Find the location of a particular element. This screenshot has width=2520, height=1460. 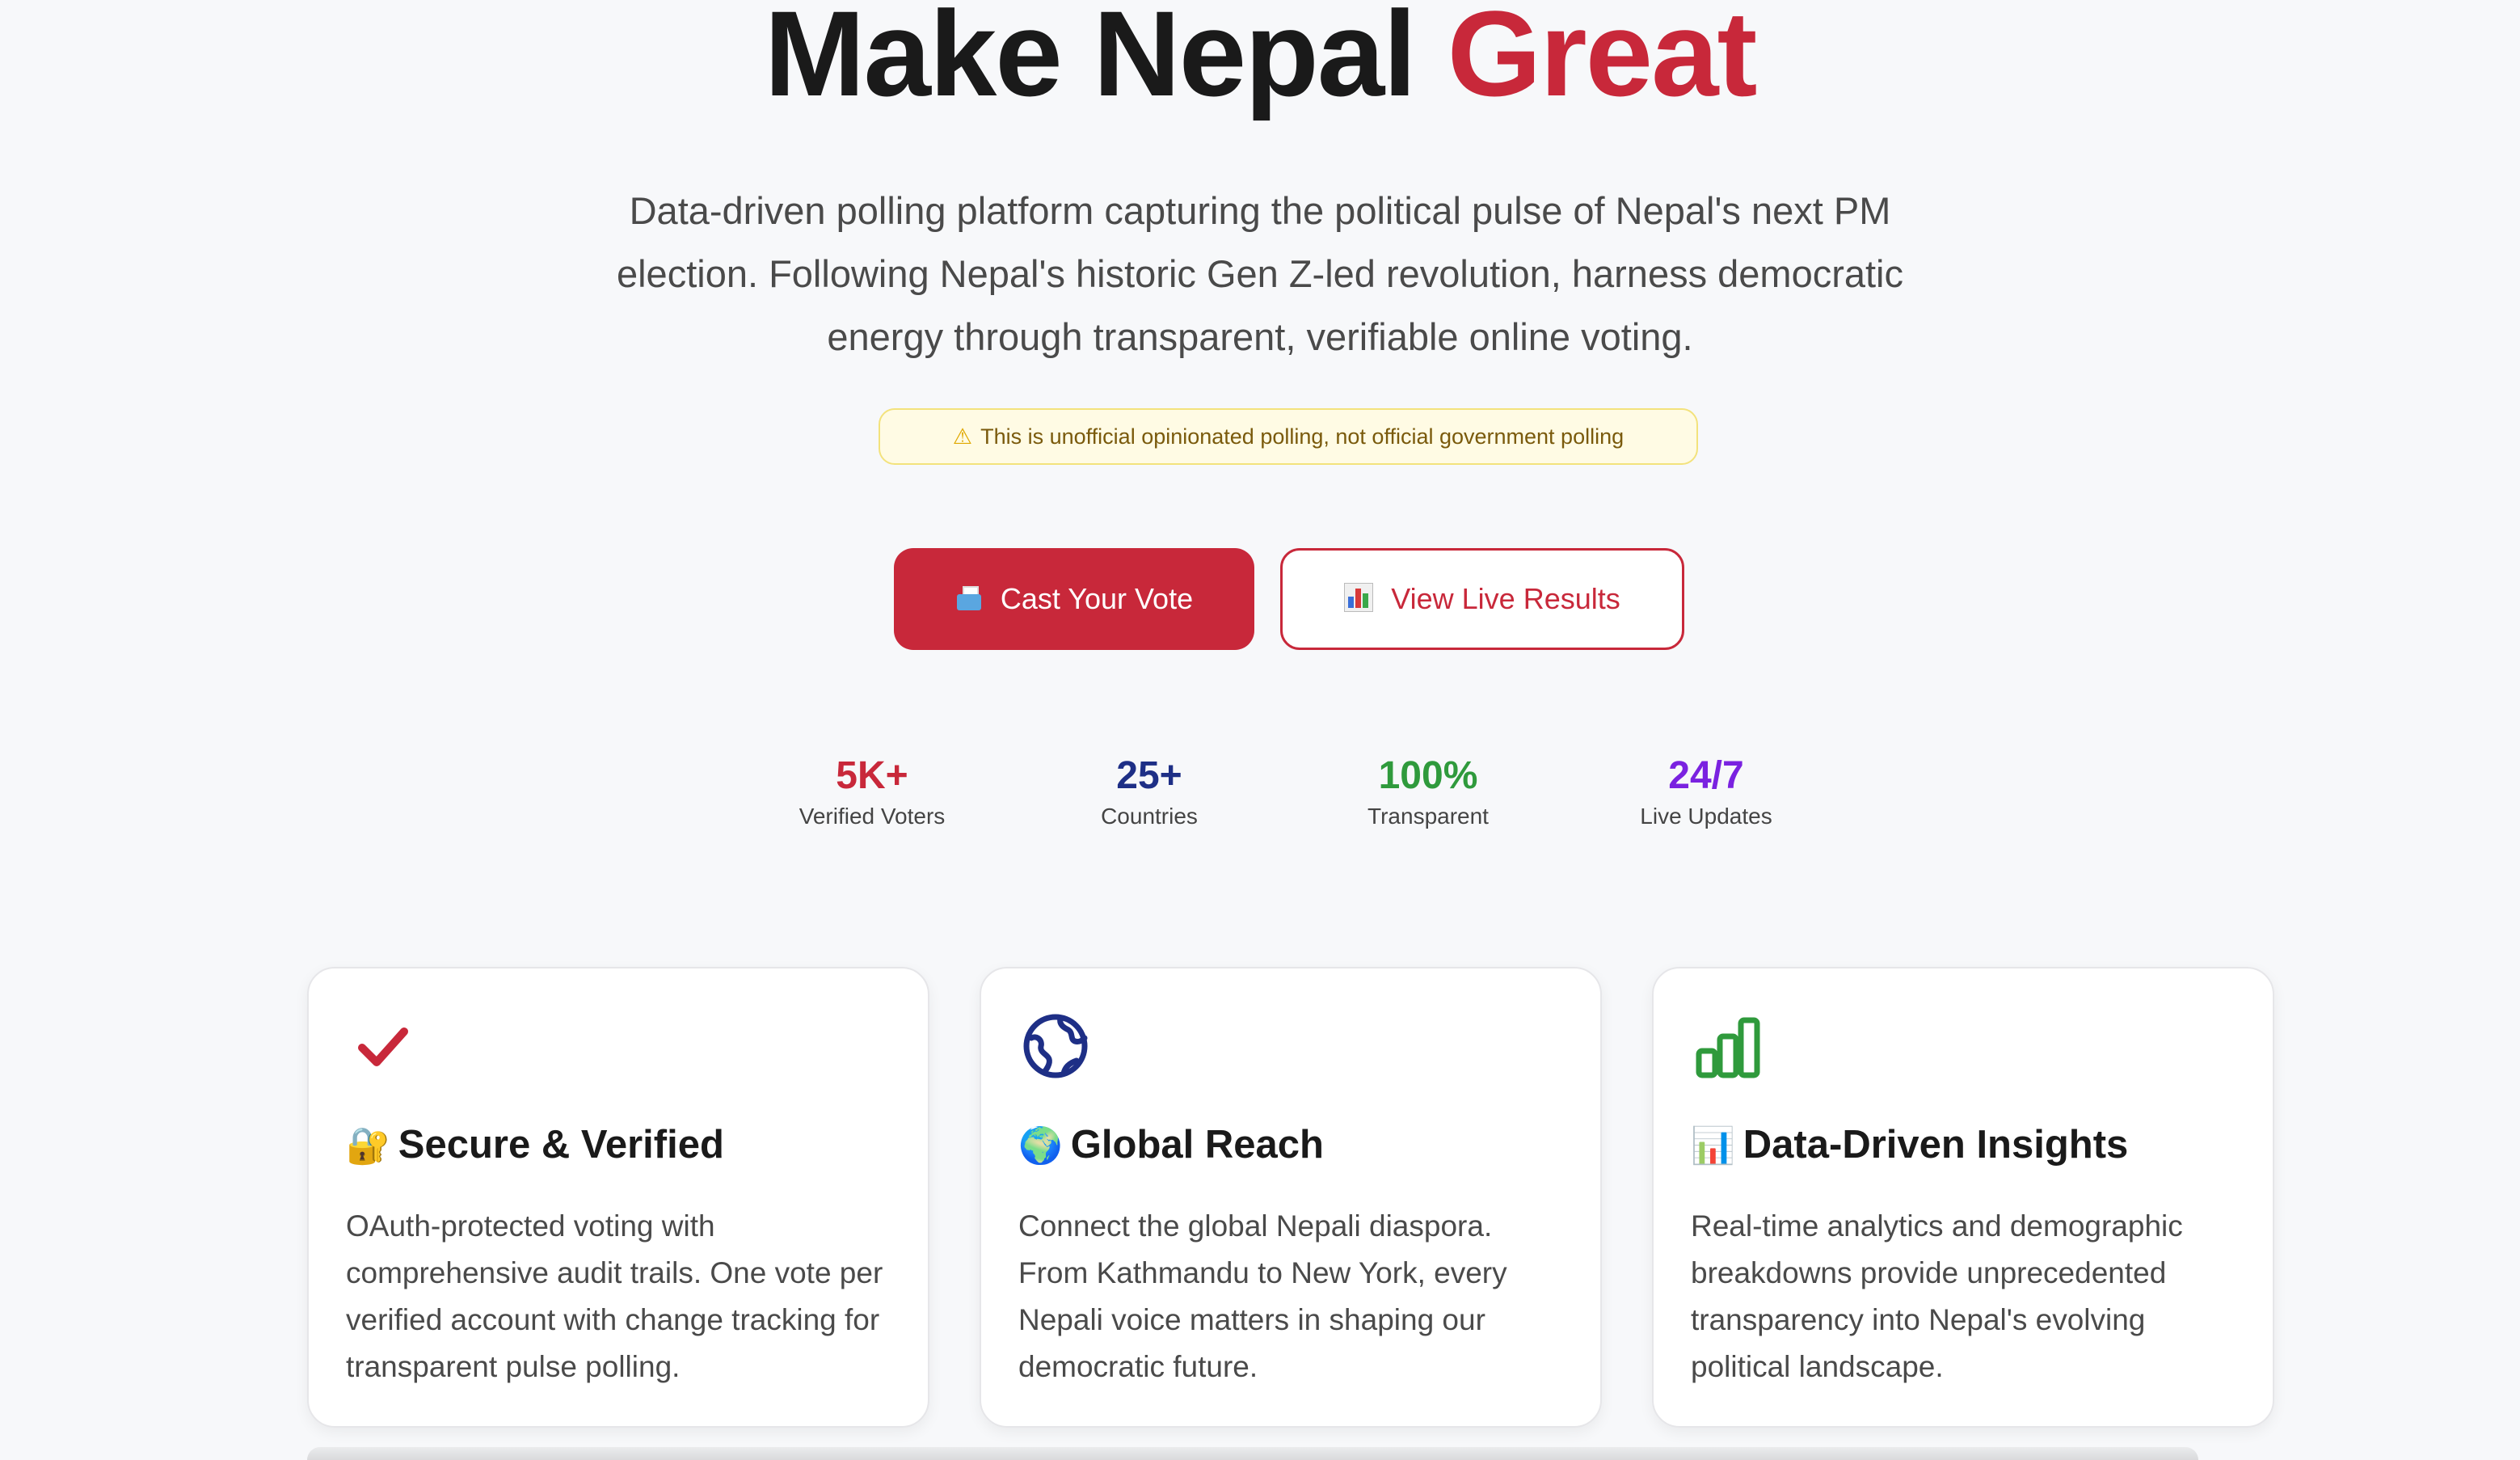

stat-transparent: 100% Transparent is located at coordinates (1428, 792).